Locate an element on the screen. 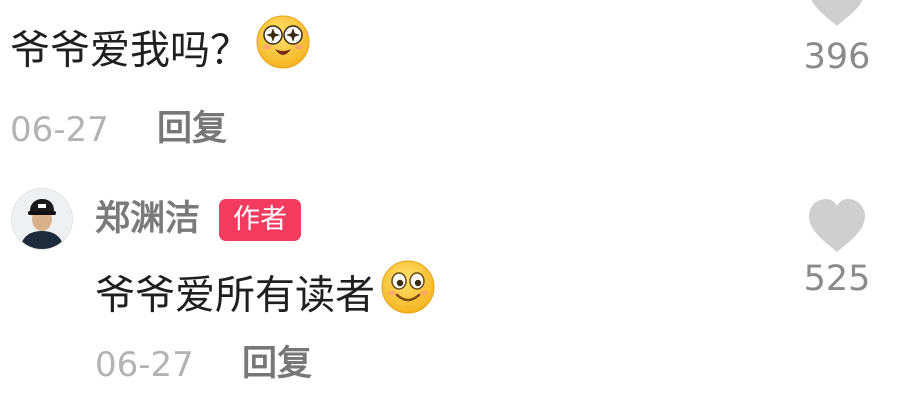 This screenshot has height=405, width=909. author-name: 郑渊洁 is located at coordinates (147, 219).